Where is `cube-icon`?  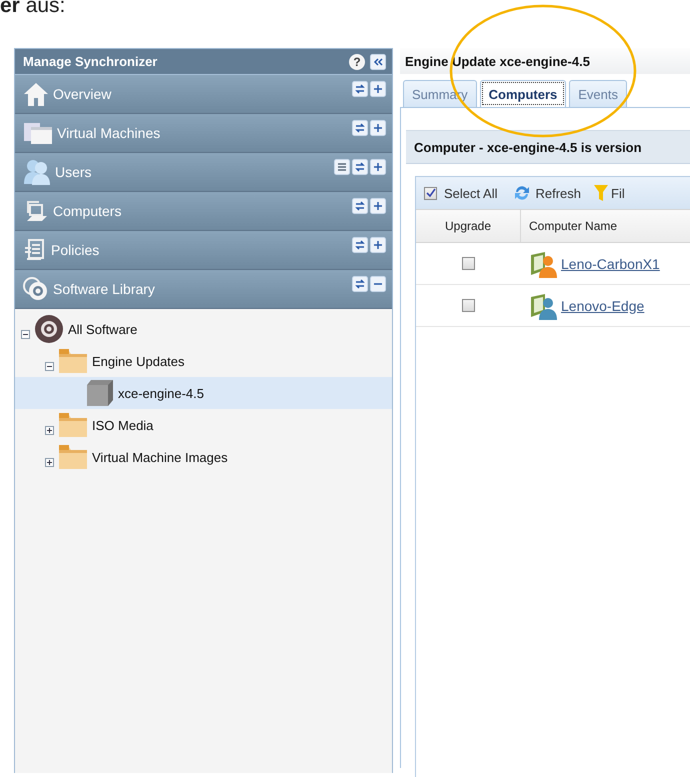 cube-icon is located at coordinates (100, 393).